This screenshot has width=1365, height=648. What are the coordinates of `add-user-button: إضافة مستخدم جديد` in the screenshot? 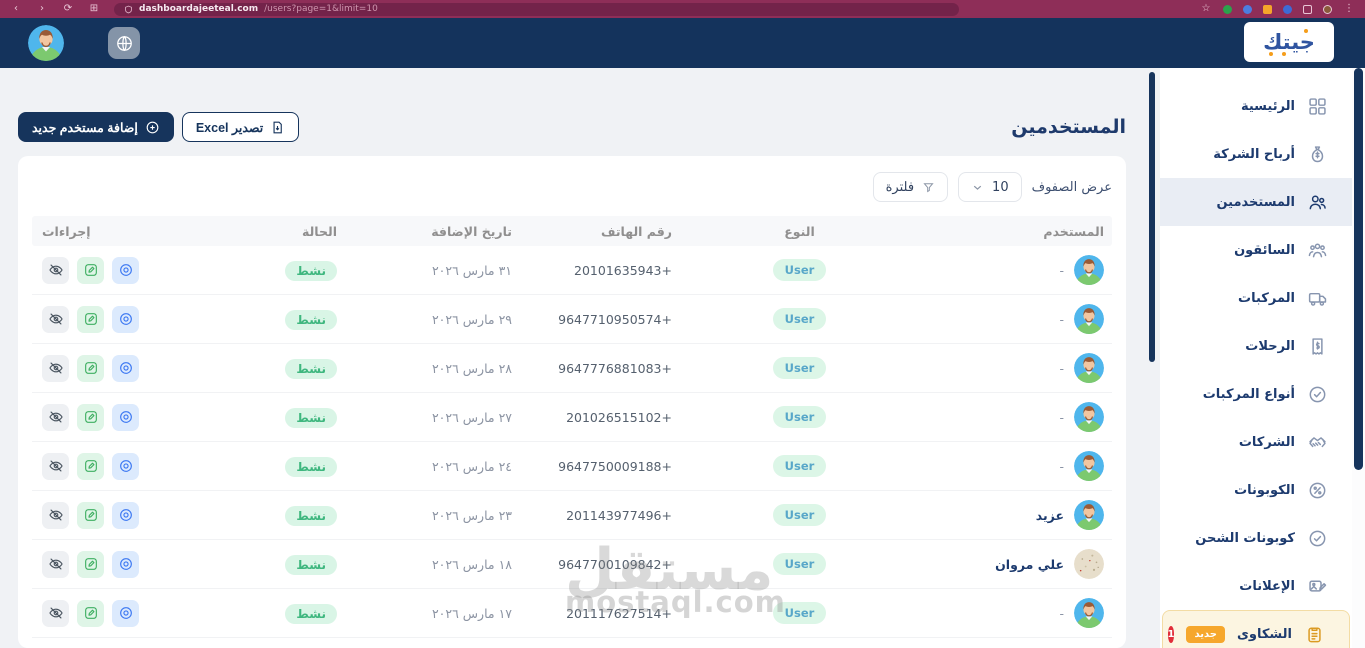 It's located at (96, 127).